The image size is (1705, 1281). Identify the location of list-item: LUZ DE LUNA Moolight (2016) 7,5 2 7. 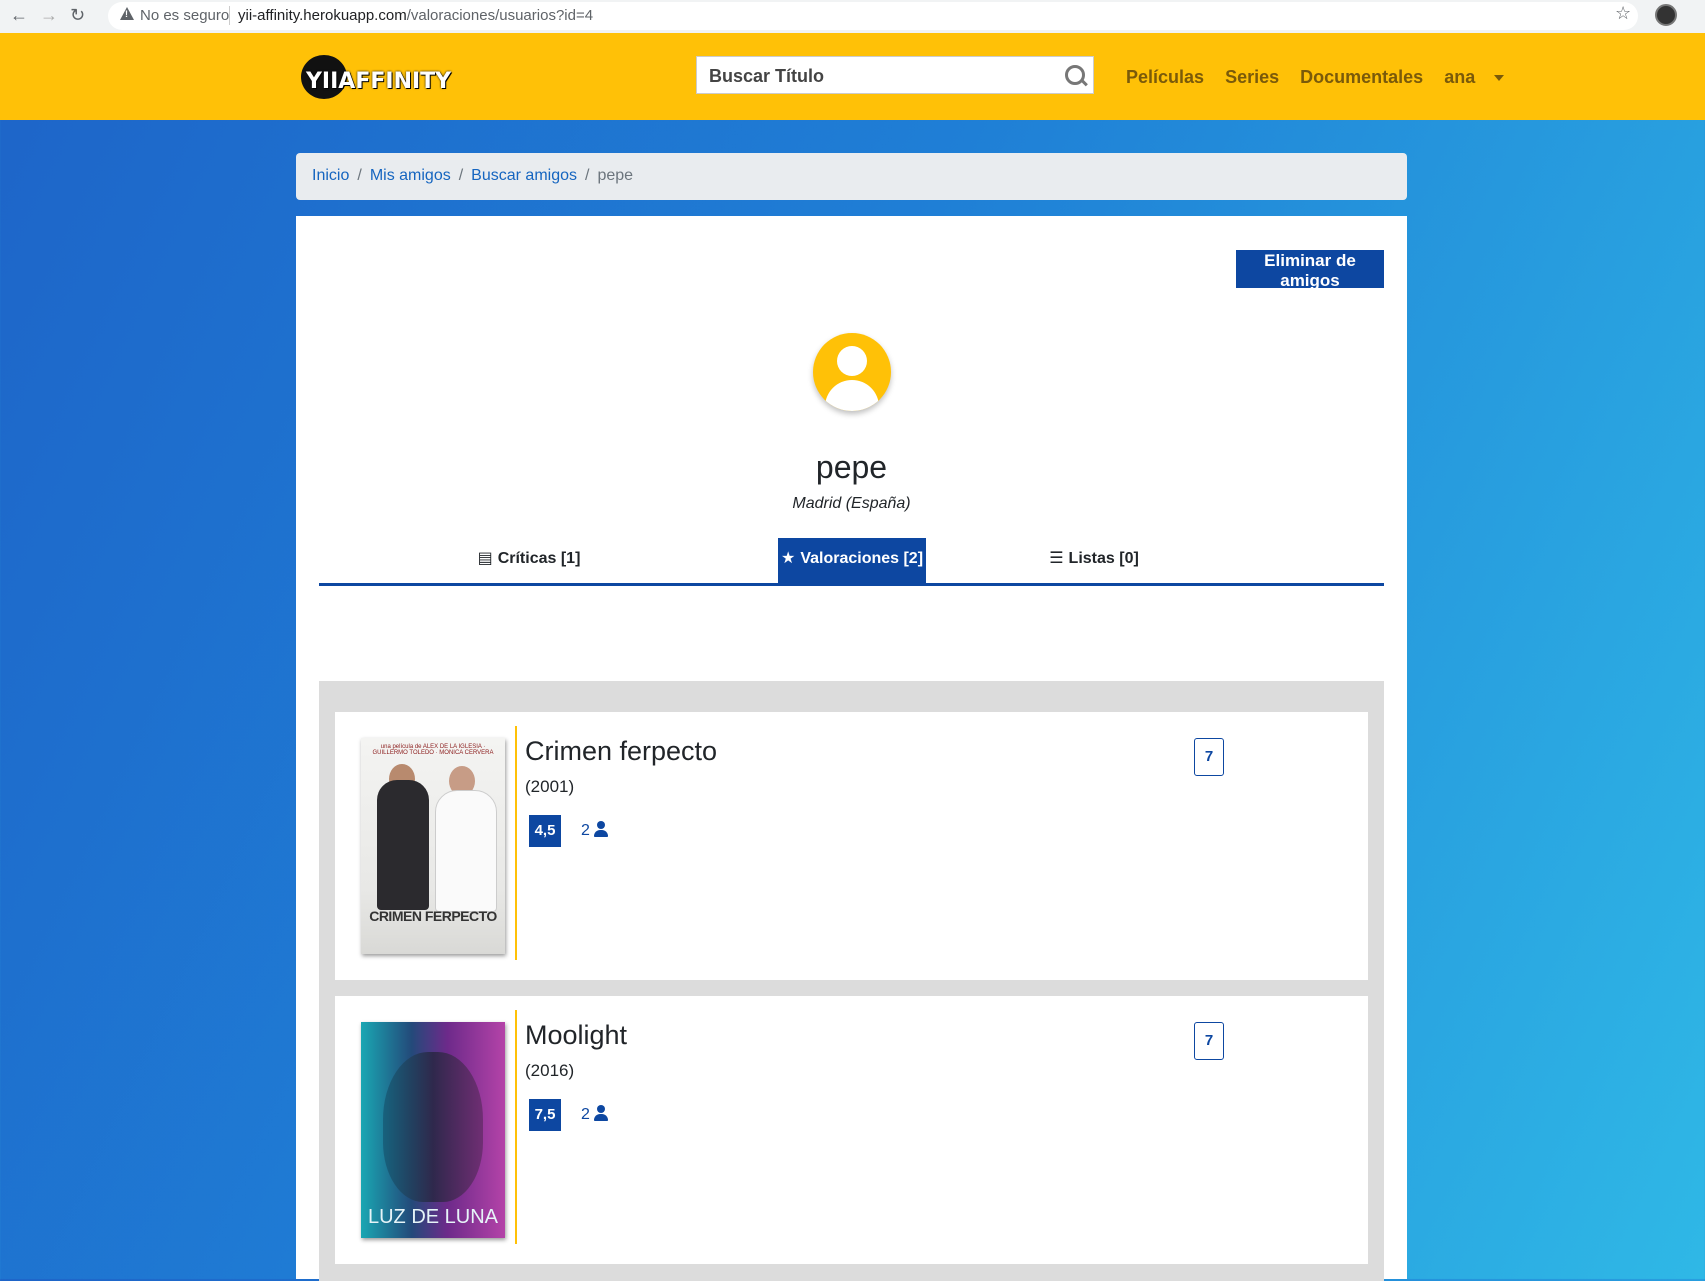
(851, 1130).